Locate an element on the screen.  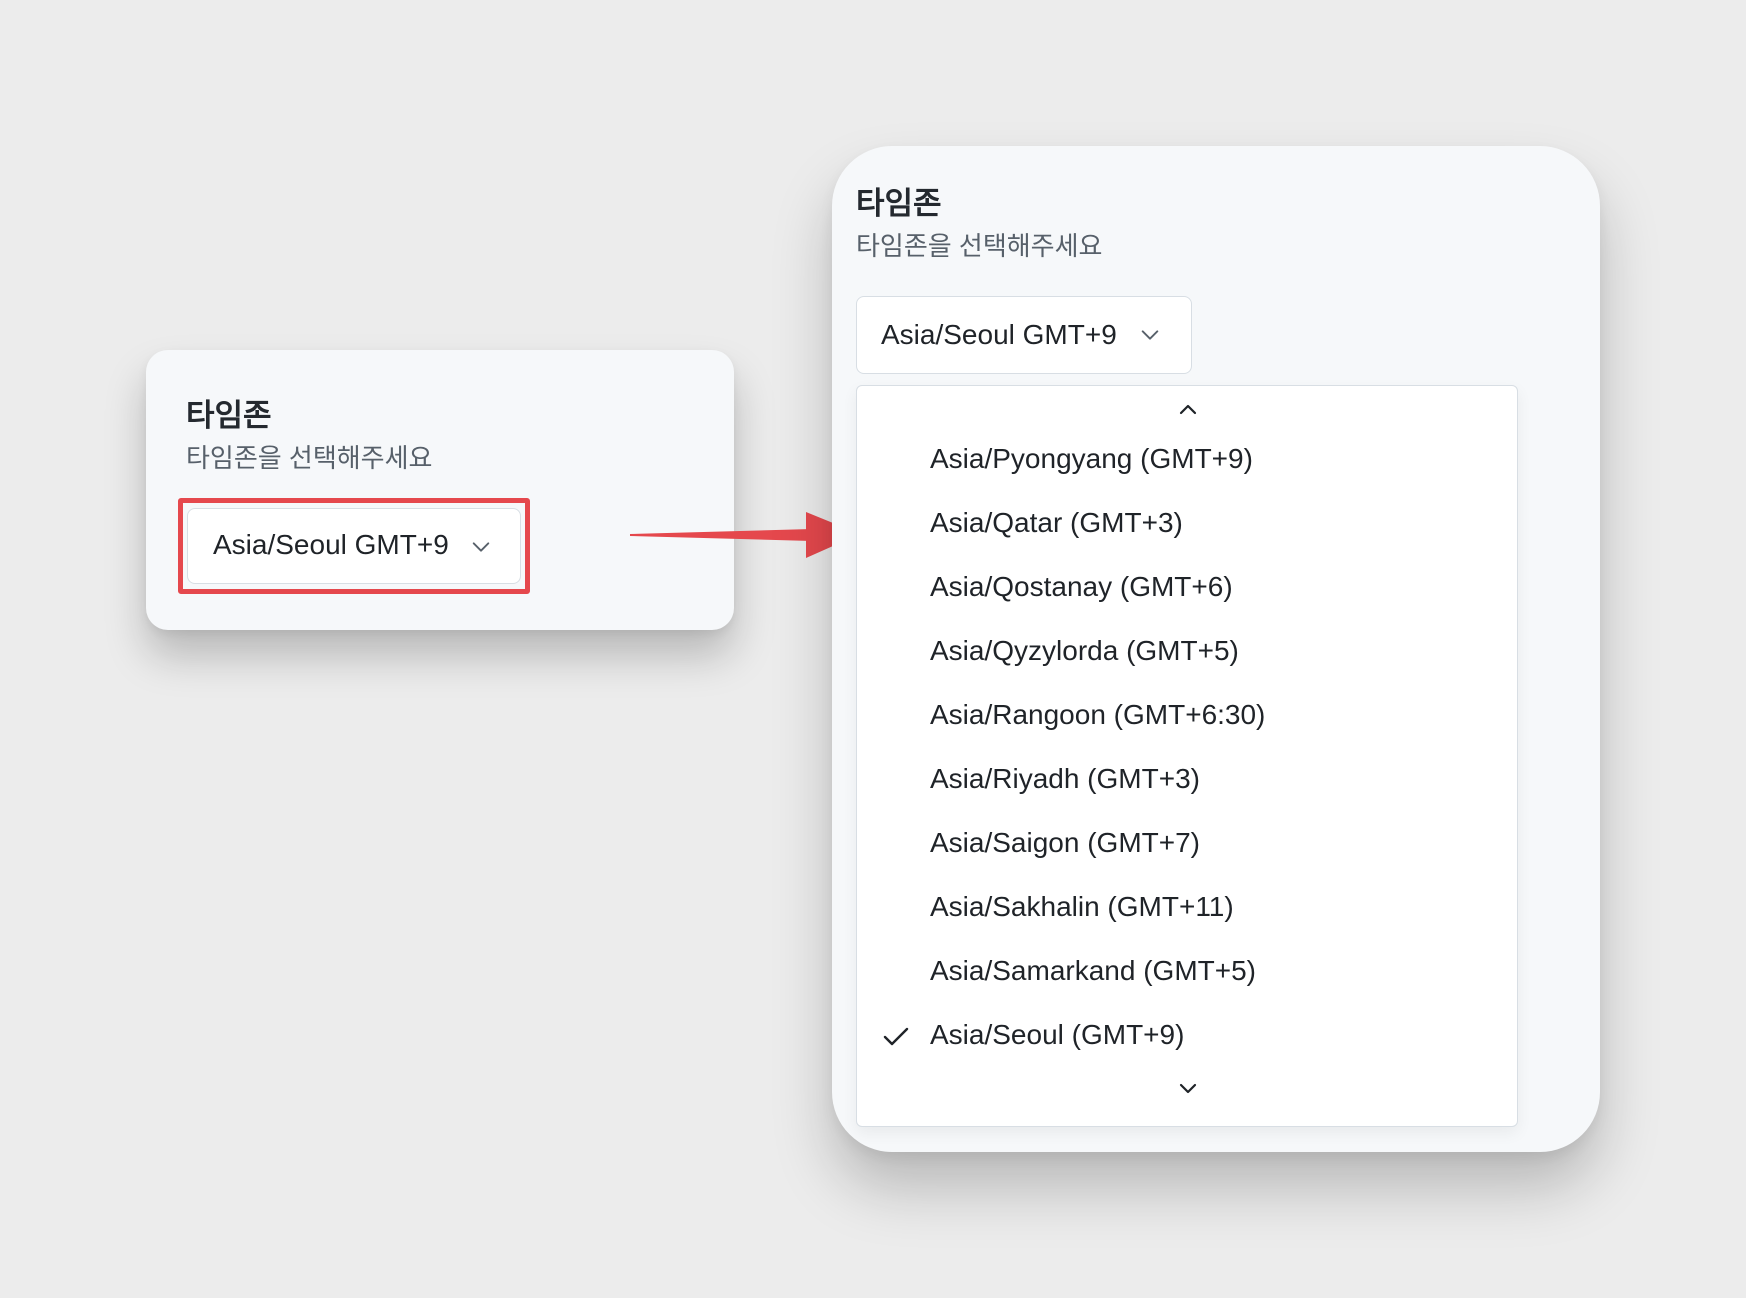
option-label: Asia/Qyzylorda (GMT+5) is located at coordinates (1084, 650).